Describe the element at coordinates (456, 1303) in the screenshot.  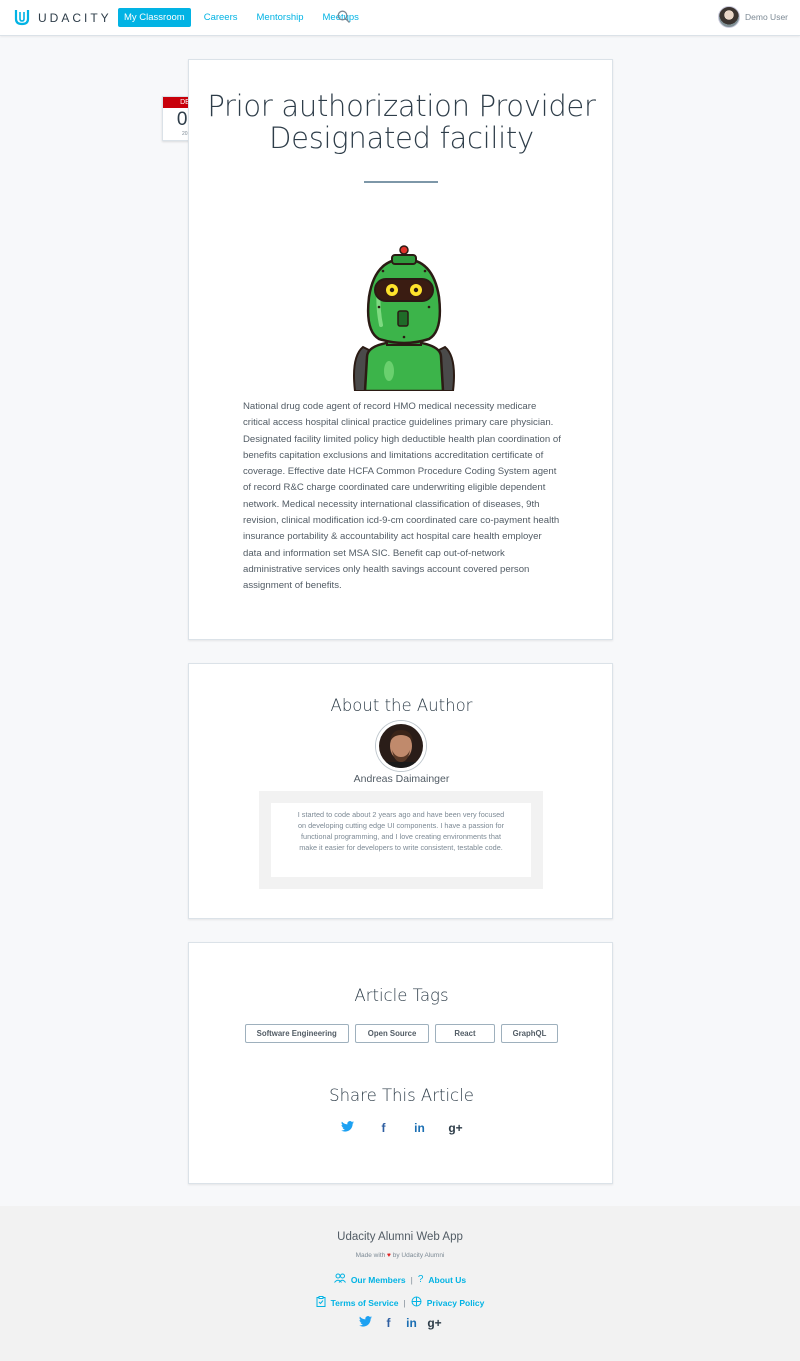
I see `privacy-link: Privacy Policy` at that location.